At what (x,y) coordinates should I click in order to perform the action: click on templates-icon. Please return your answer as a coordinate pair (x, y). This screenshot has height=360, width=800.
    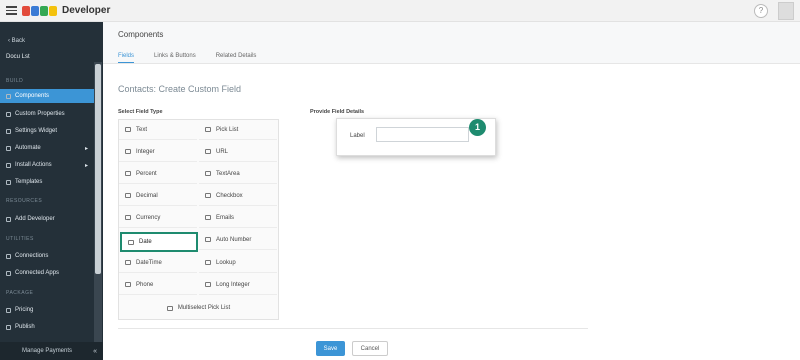
    Looking at the image, I should click on (8, 182).